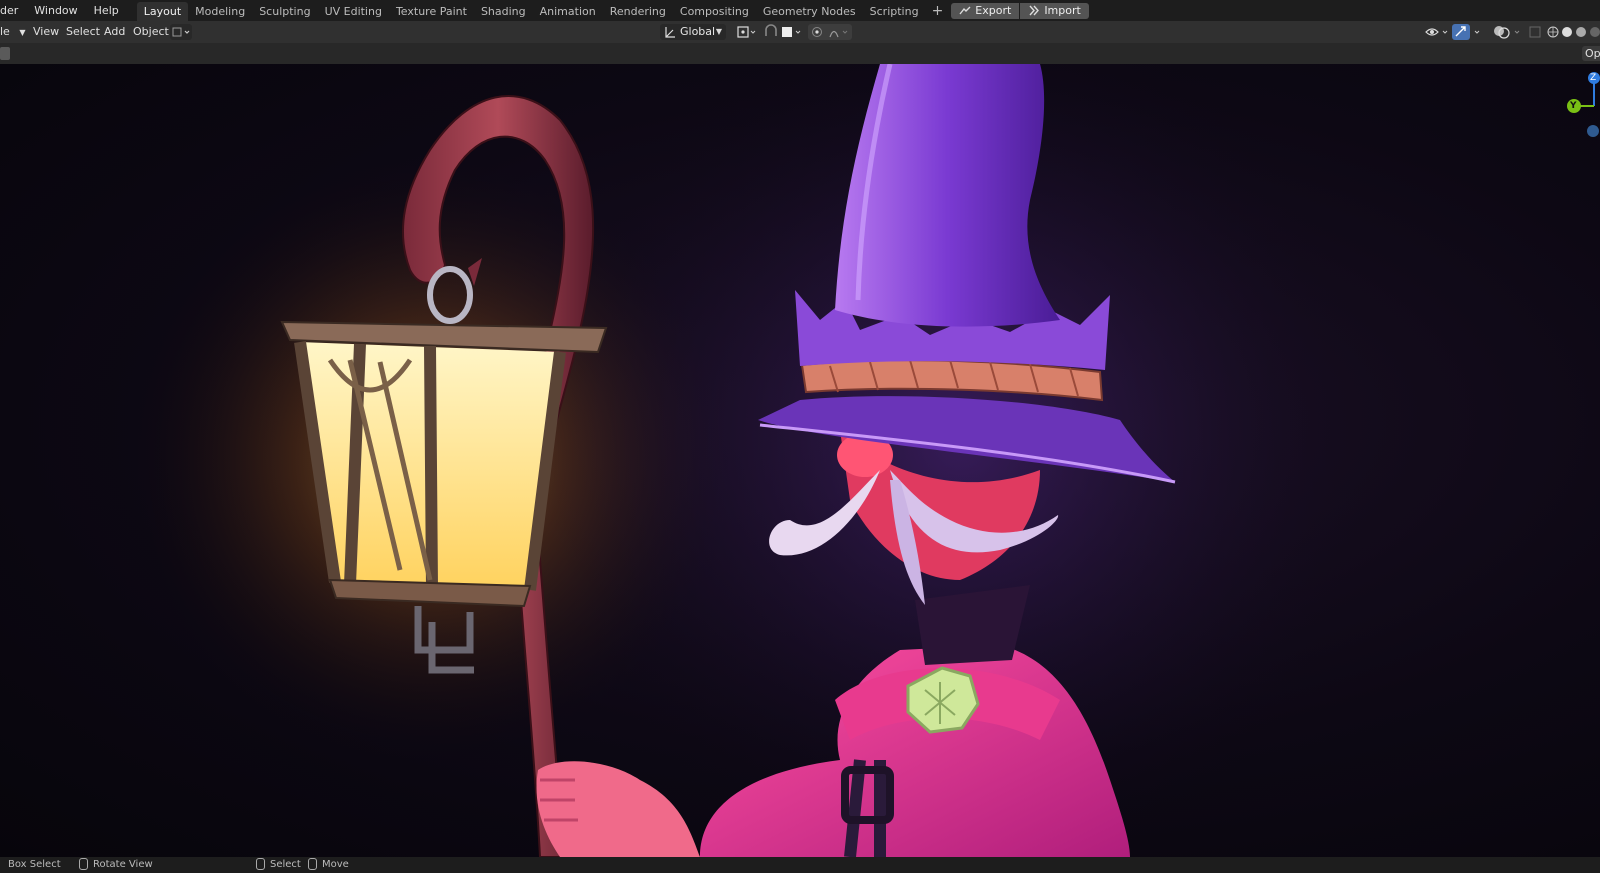 This screenshot has width=1600, height=873. Describe the element at coordinates (46, 32) in the screenshot. I see `menu-view: View` at that location.